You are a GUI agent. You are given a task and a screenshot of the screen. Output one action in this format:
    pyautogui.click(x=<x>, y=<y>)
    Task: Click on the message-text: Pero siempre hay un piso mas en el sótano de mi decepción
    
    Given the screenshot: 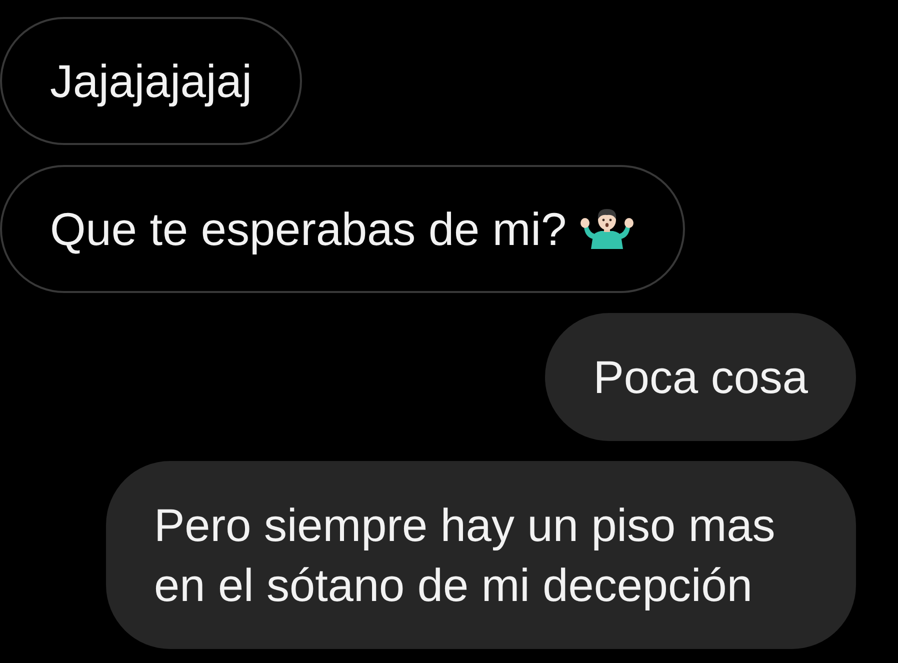 What is the action you would take?
    pyautogui.click(x=465, y=555)
    